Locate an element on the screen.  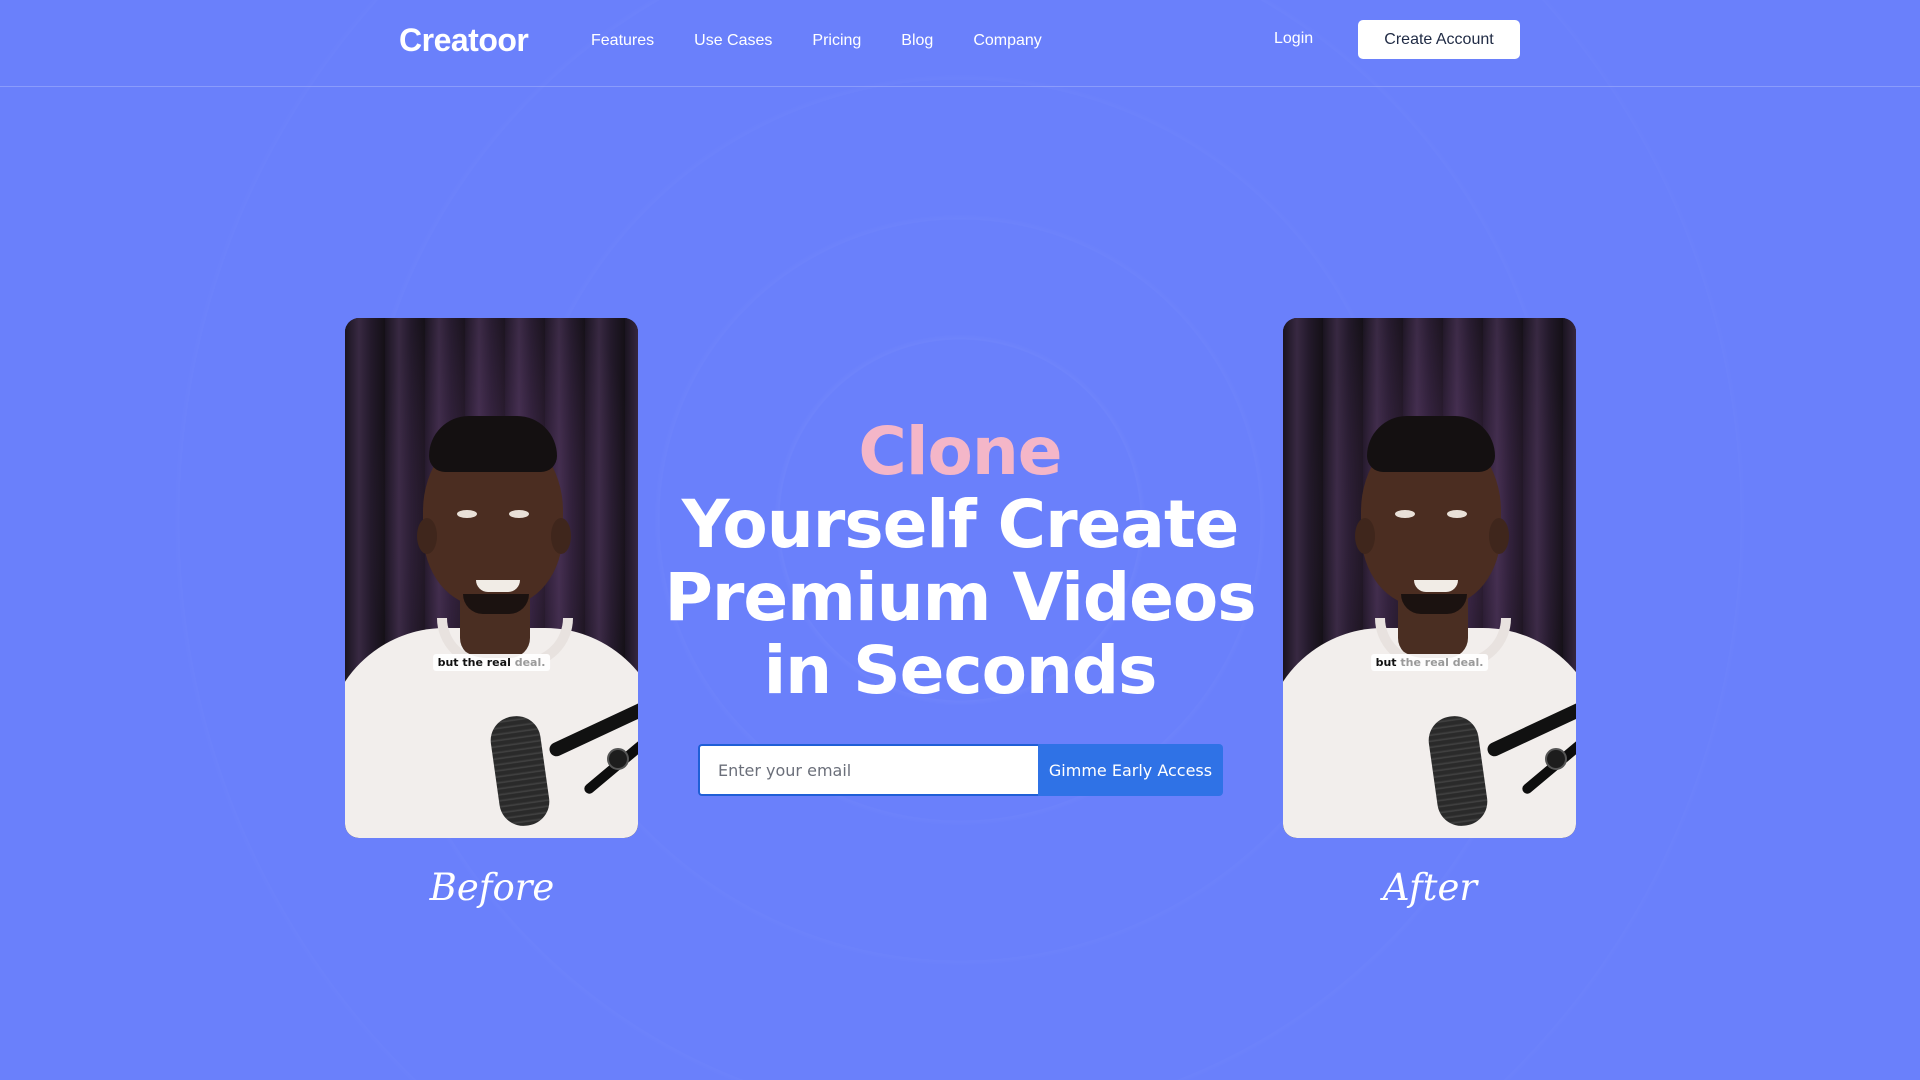
nav-item-blog: Blog is located at coordinates (917, 41).